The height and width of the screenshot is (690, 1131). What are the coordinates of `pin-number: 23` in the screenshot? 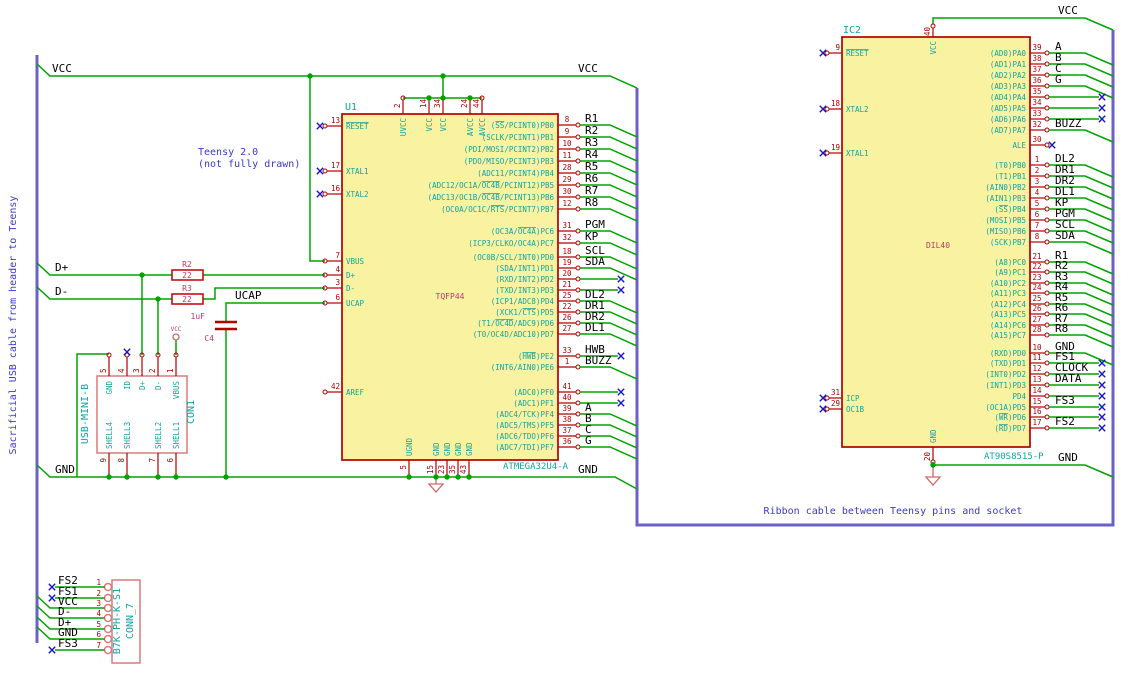 It's located at (441, 469).